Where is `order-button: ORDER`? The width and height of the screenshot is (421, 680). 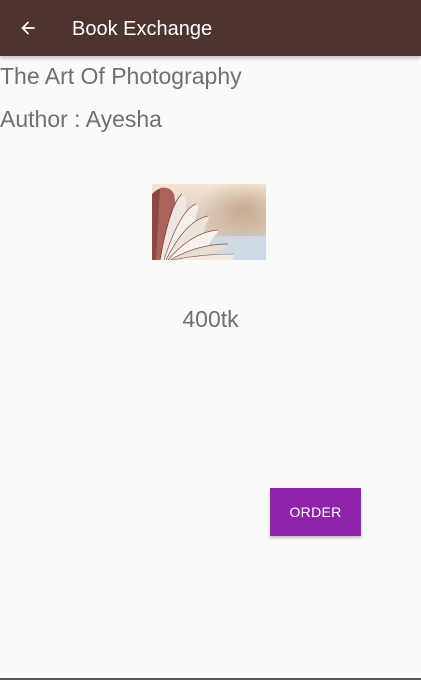 order-button: ORDER is located at coordinates (315, 512).